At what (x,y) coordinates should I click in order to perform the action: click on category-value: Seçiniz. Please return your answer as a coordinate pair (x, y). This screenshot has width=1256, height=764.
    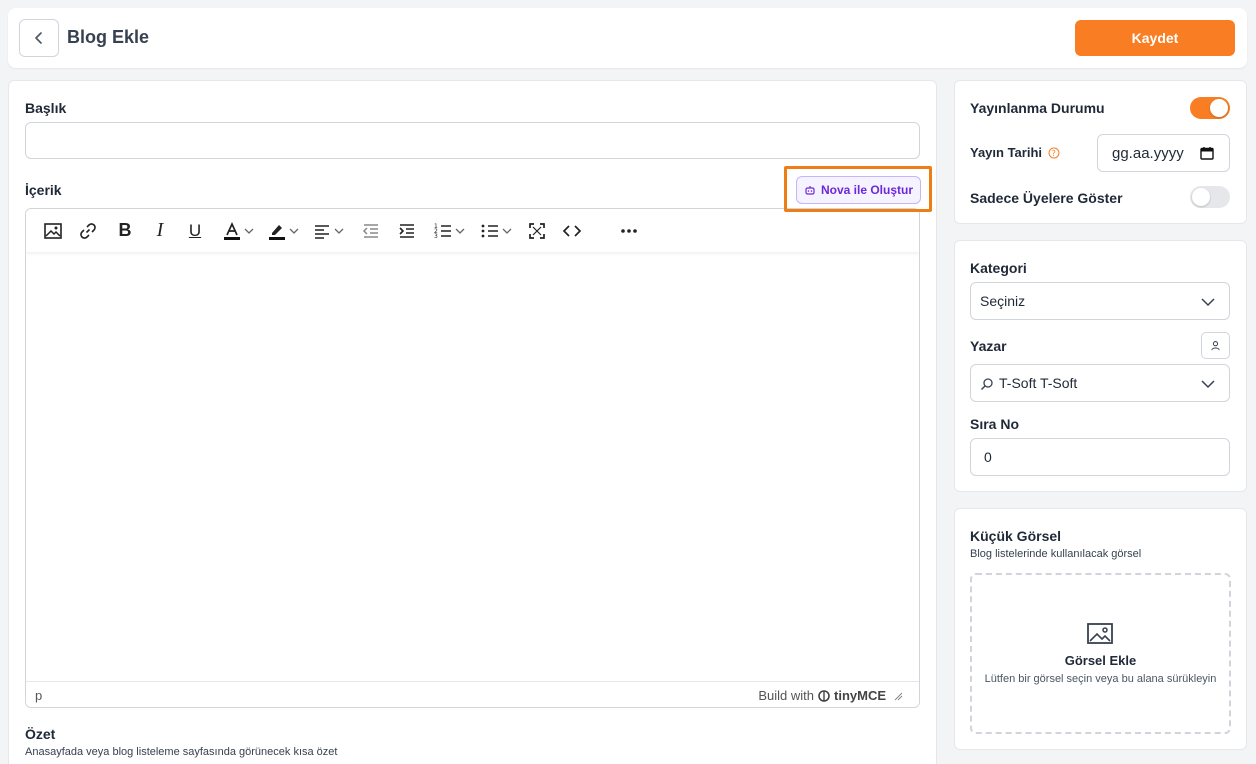
    Looking at the image, I should click on (1003, 301).